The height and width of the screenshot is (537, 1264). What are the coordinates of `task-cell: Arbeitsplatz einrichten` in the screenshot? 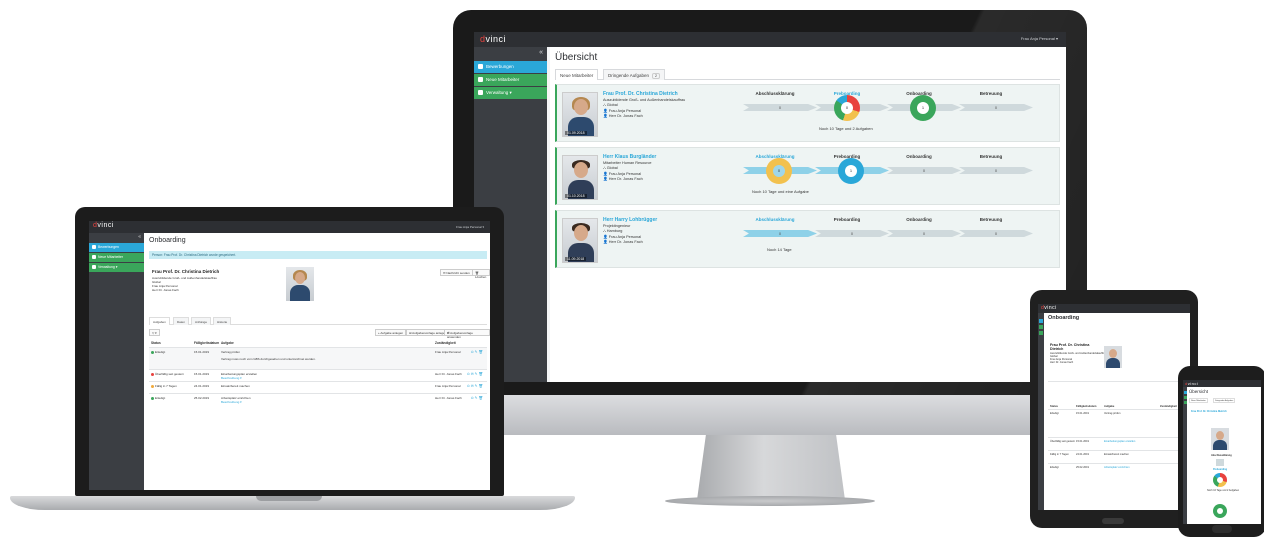 It's located at (1117, 467).